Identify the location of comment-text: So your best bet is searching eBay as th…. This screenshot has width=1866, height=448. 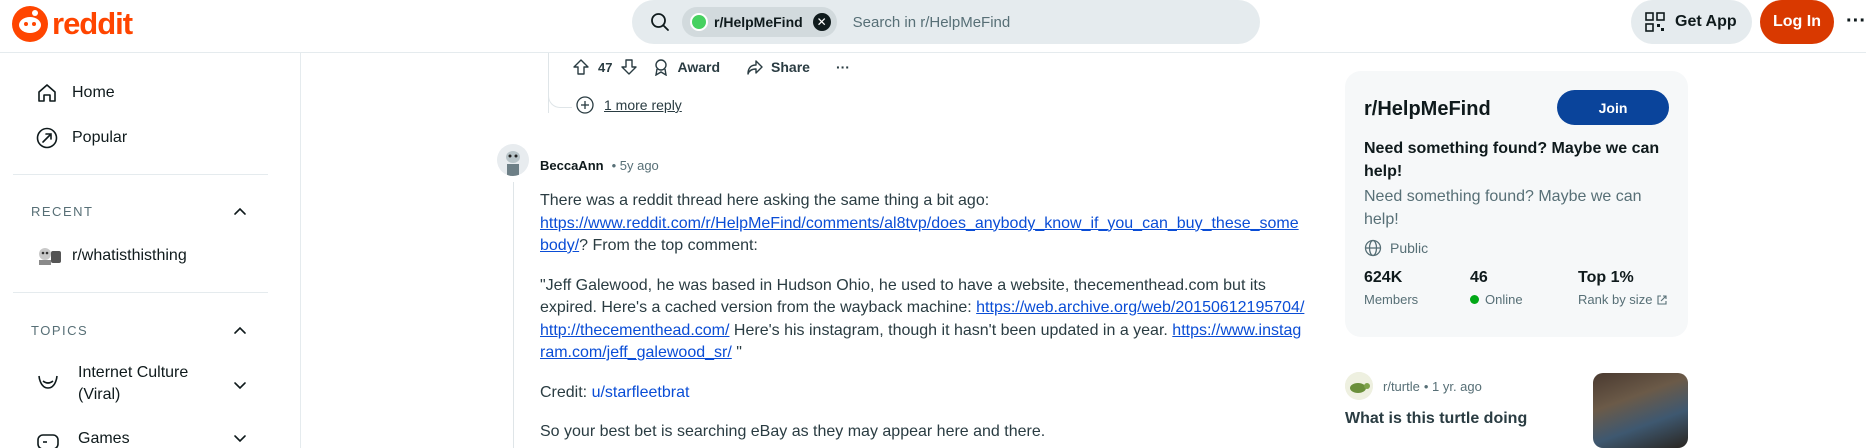
(793, 431).